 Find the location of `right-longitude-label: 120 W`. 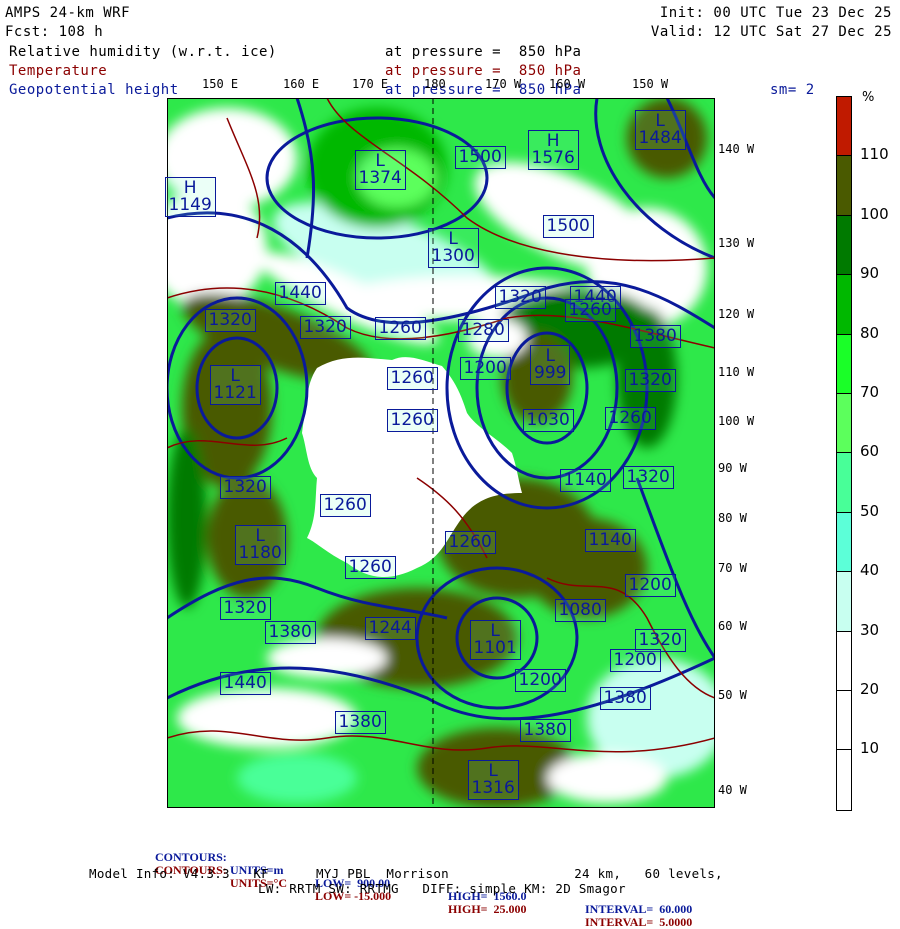

right-longitude-label: 120 W is located at coordinates (736, 314).